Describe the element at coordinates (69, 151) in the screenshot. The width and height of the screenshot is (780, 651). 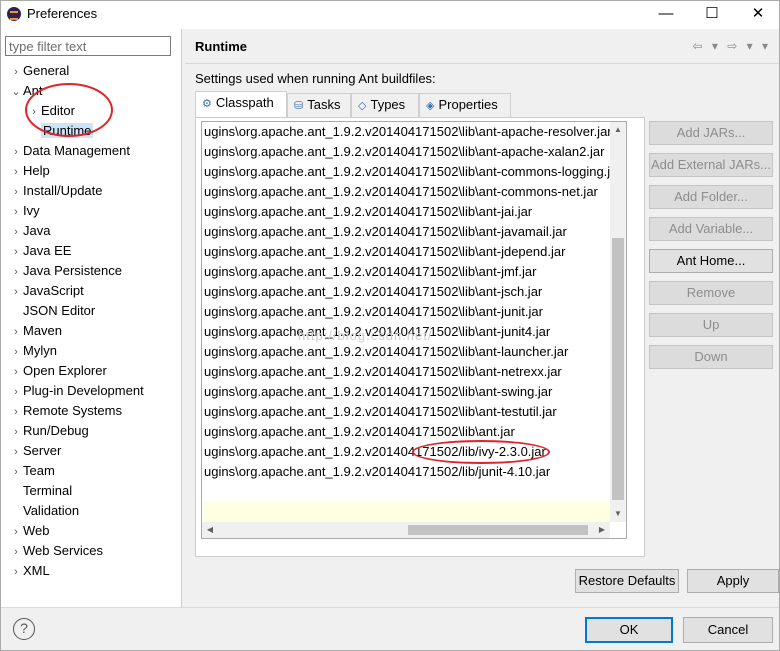
I see `tree-item: › Data Management` at that location.